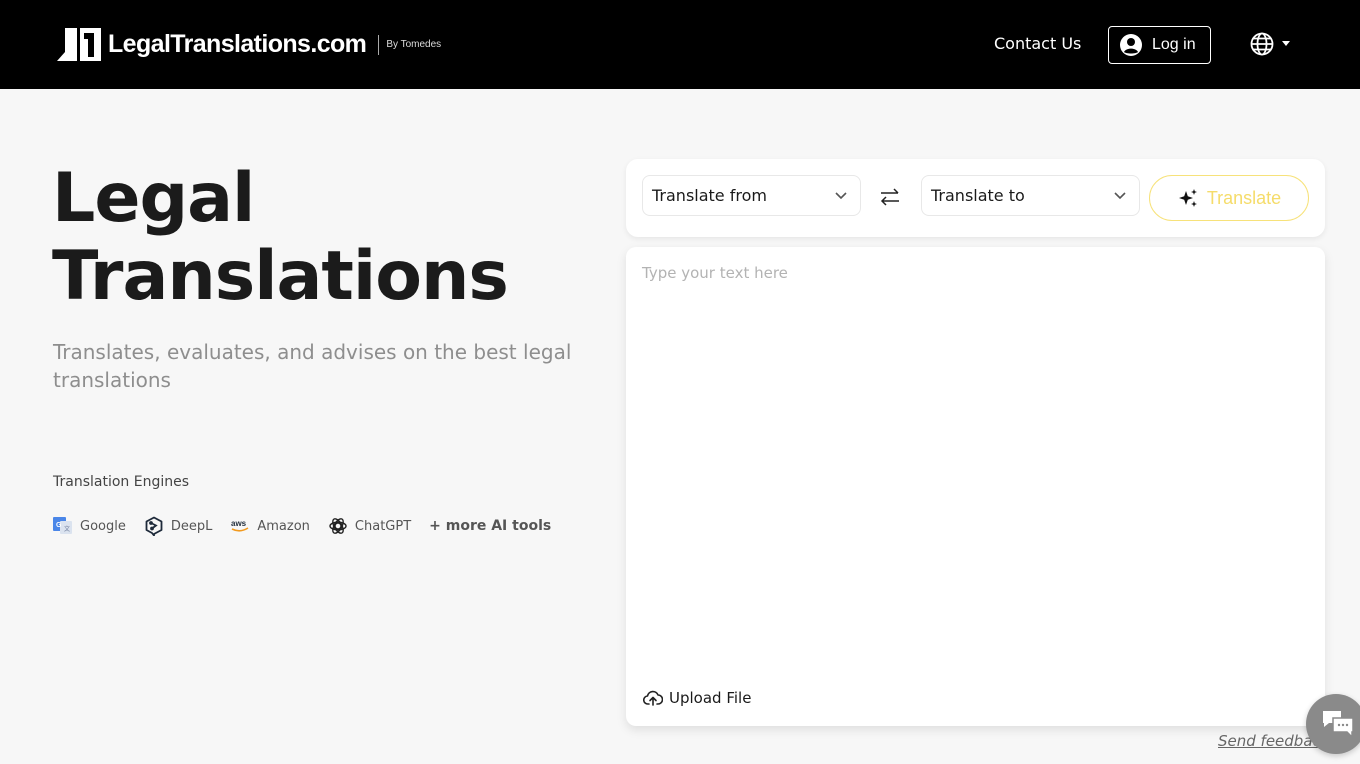 This screenshot has width=1360, height=764. What do you see at coordinates (1244, 197) in the screenshot?
I see `translate-button-label: Translate` at bounding box center [1244, 197].